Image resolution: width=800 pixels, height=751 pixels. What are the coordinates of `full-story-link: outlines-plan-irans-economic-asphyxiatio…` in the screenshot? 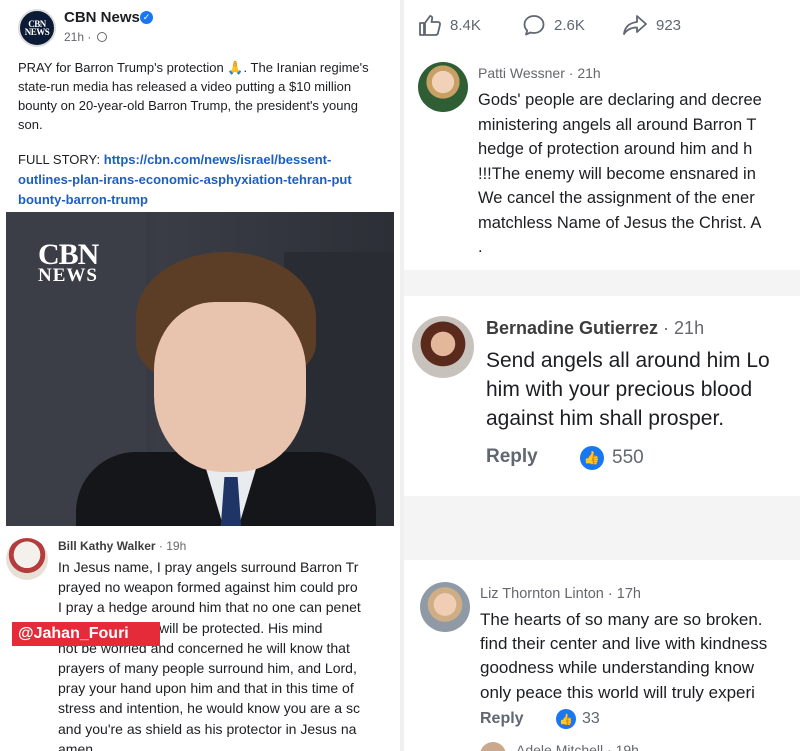 It's located at (185, 179).